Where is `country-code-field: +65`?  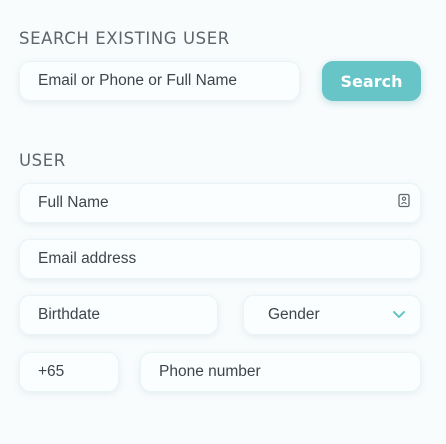
country-code-field: +65 is located at coordinates (69, 372).